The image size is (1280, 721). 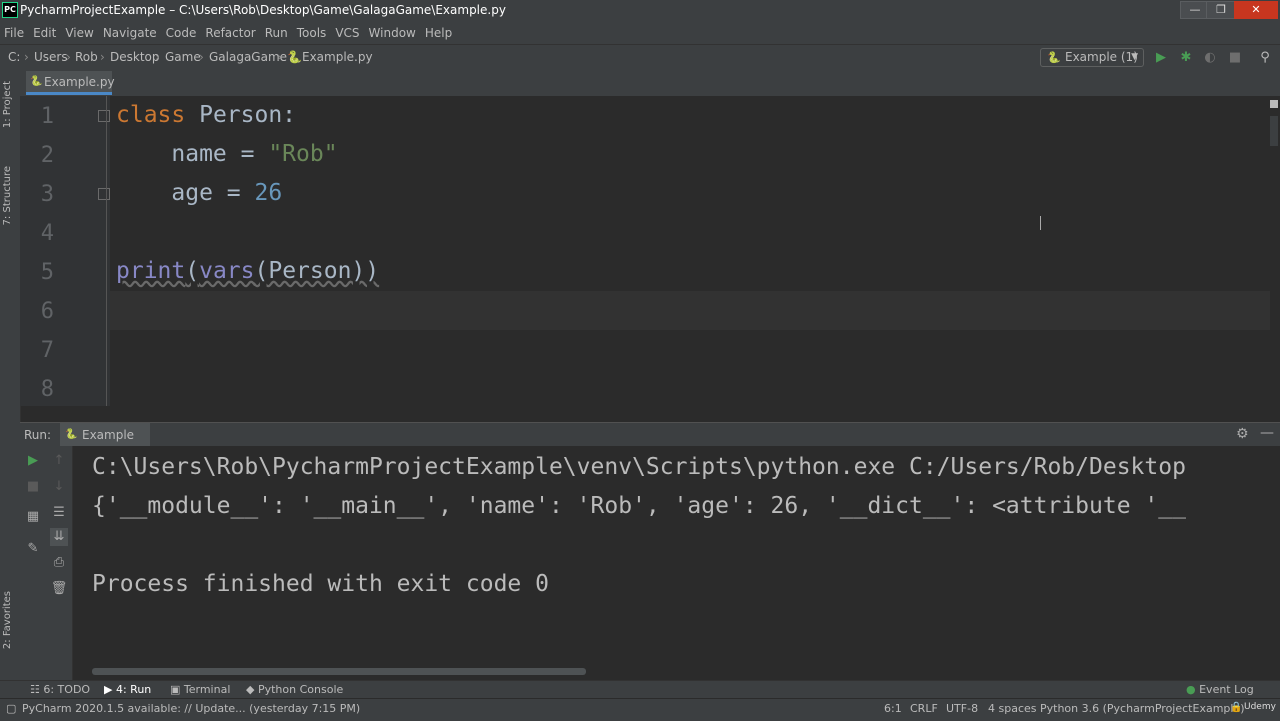 What do you see at coordinates (1186, 58) in the screenshot?
I see `debug-icon: ✱` at bounding box center [1186, 58].